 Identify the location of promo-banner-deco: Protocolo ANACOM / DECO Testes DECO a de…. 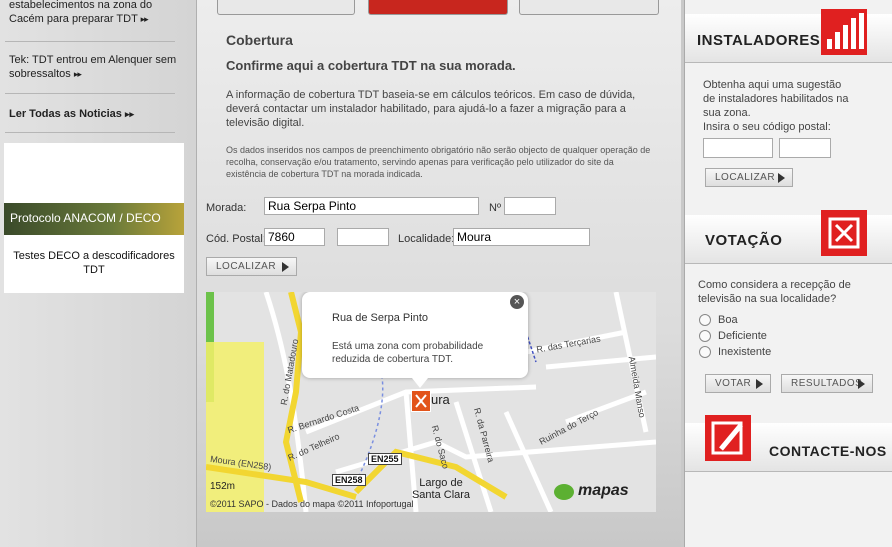
(94, 218).